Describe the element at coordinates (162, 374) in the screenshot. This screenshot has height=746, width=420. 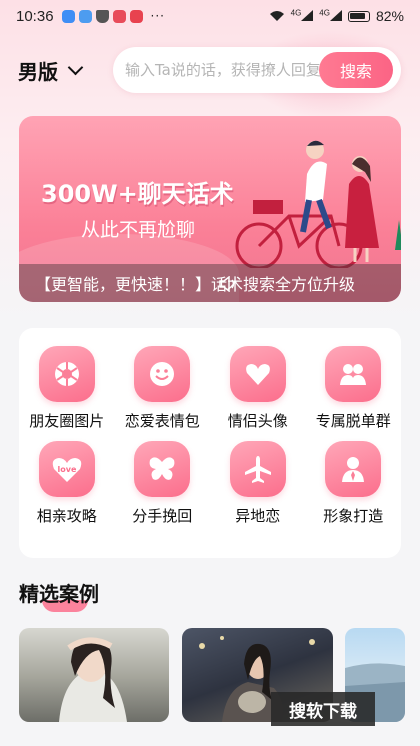
I see `smiley-icon` at that location.